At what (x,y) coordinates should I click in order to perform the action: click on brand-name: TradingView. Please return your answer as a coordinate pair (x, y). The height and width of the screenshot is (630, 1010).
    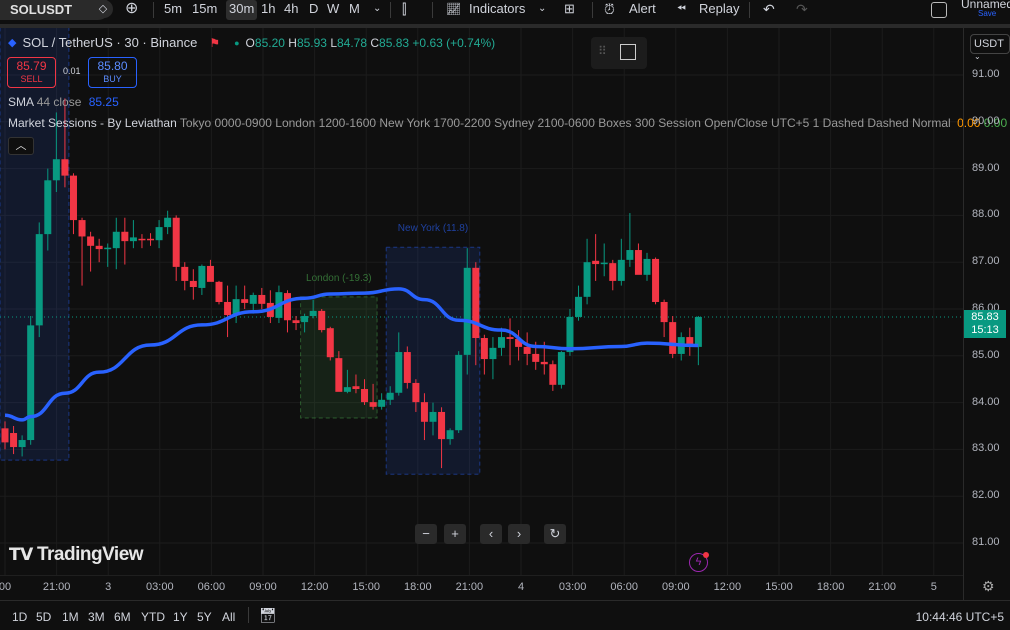
    Looking at the image, I should click on (90, 554).